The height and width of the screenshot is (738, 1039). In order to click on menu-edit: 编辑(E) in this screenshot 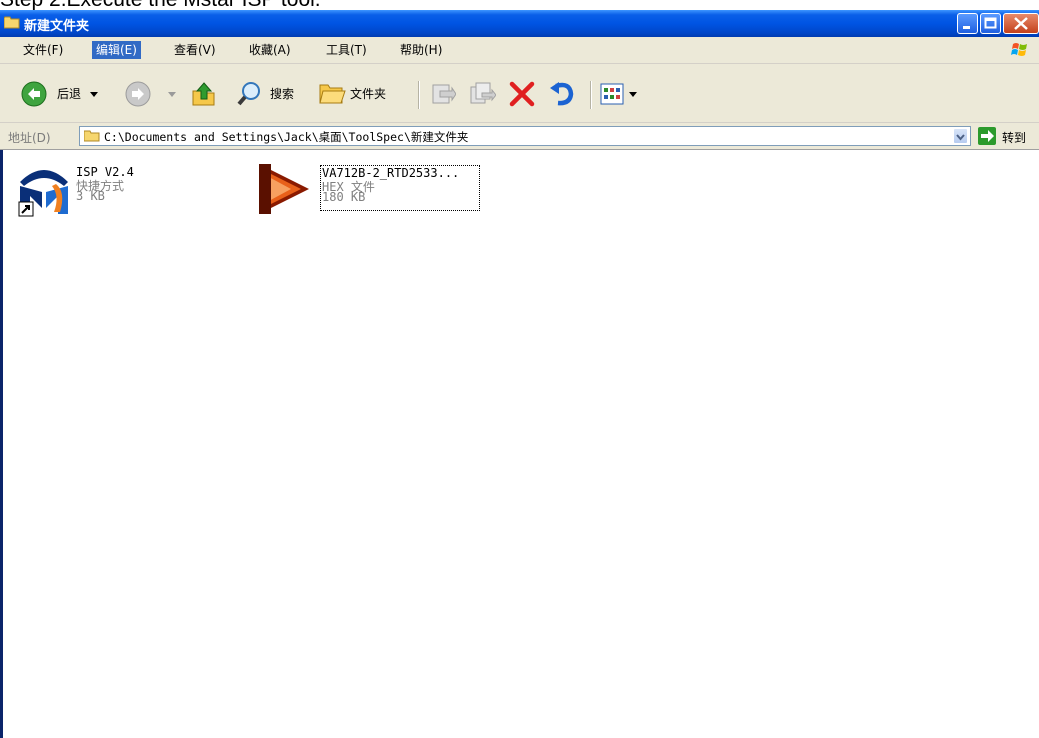, I will do `click(116, 50)`.